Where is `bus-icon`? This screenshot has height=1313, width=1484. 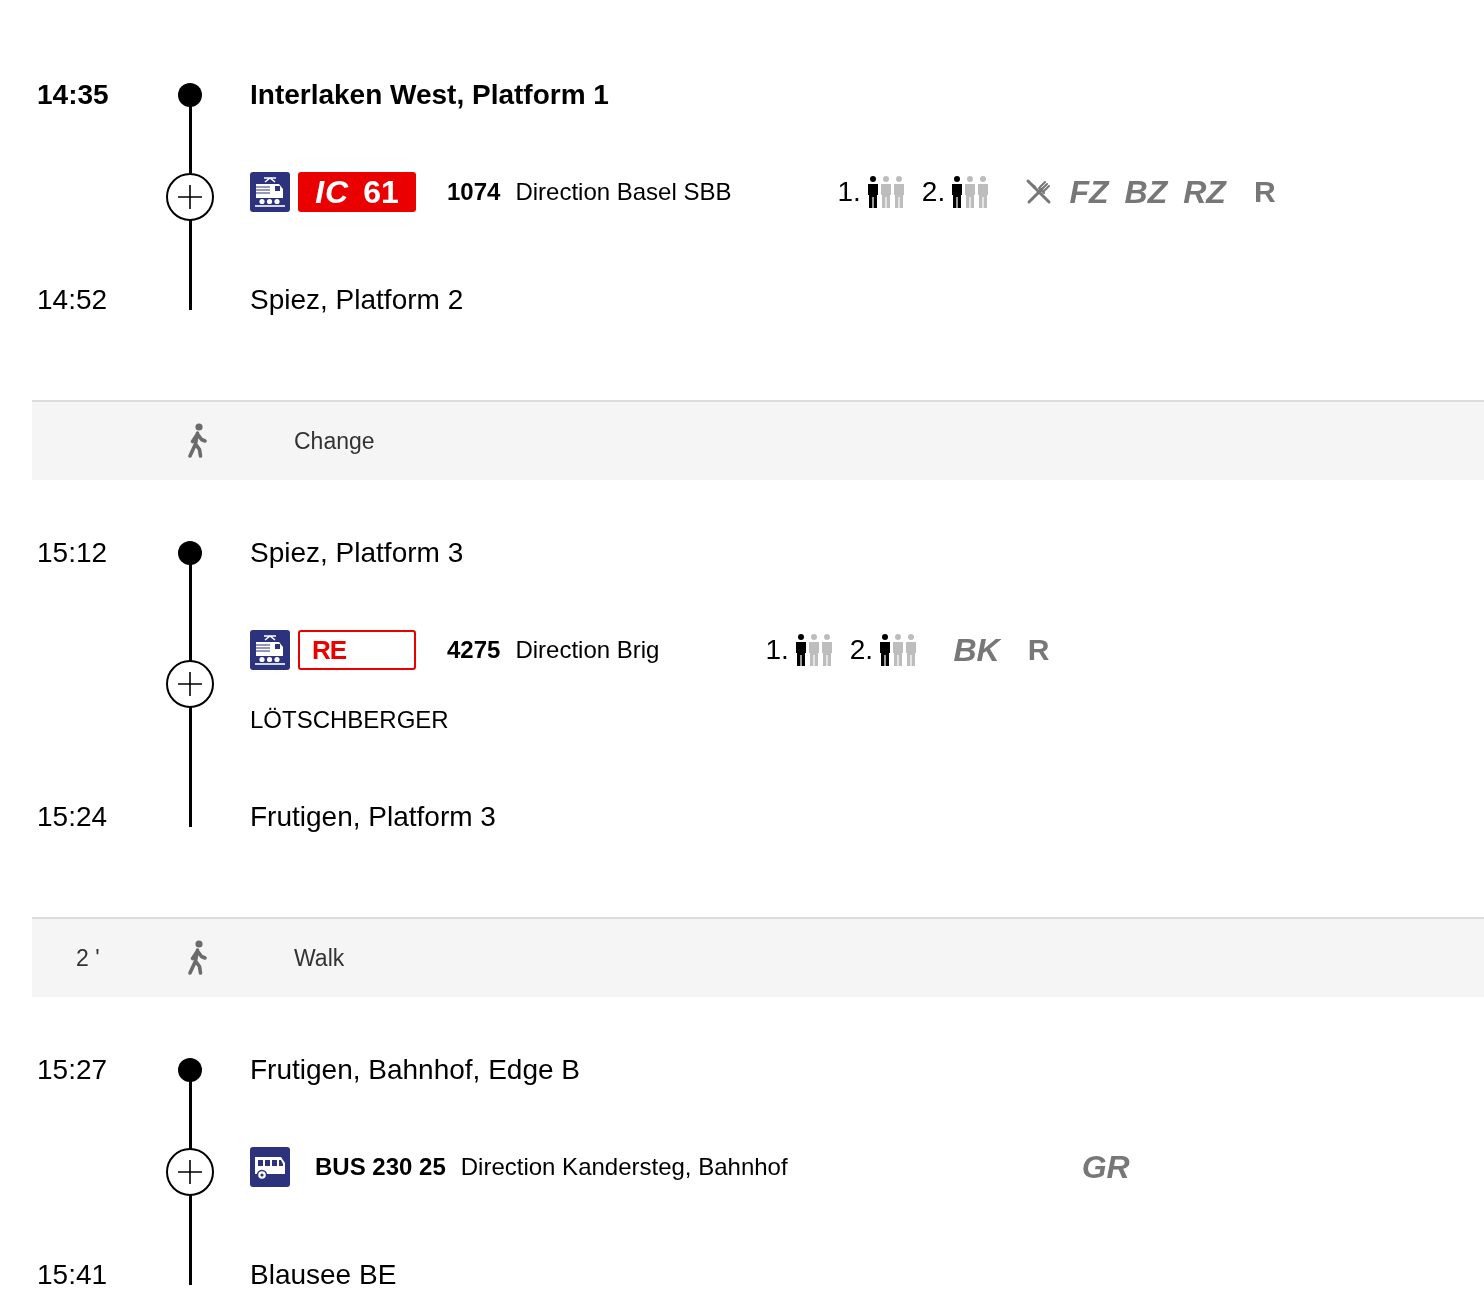
bus-icon is located at coordinates (270, 1167).